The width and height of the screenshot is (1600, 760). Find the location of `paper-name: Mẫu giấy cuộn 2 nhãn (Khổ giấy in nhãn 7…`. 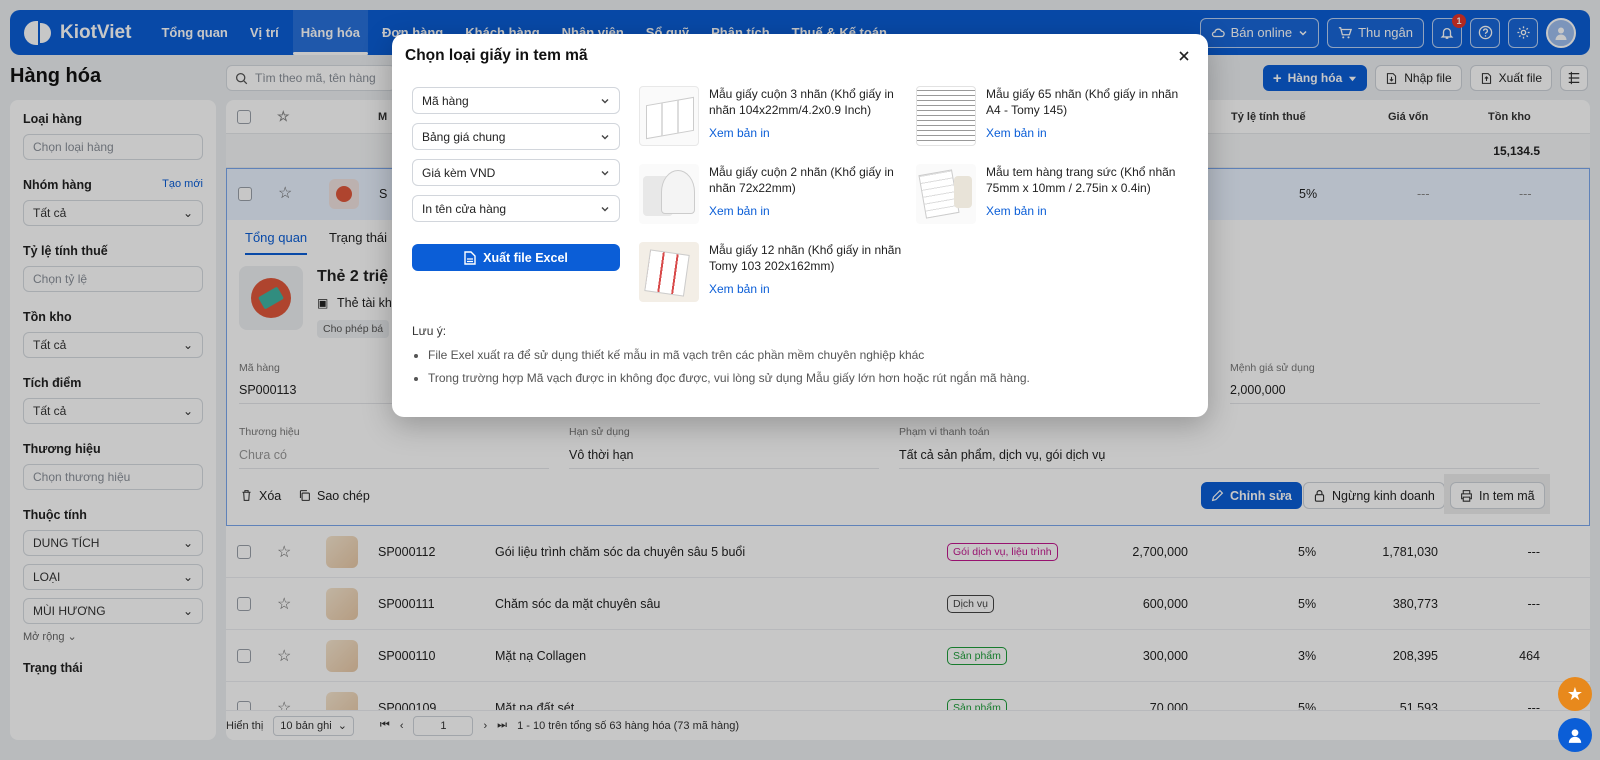

paper-name: Mẫu giấy cuộn 2 nhãn (Khổ giấy in nhãn 7… is located at coordinates (801, 180).